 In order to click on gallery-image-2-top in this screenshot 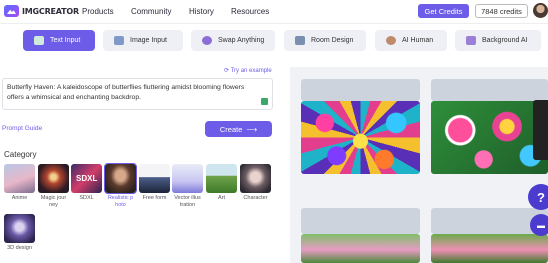, I will do `click(489, 90)`.